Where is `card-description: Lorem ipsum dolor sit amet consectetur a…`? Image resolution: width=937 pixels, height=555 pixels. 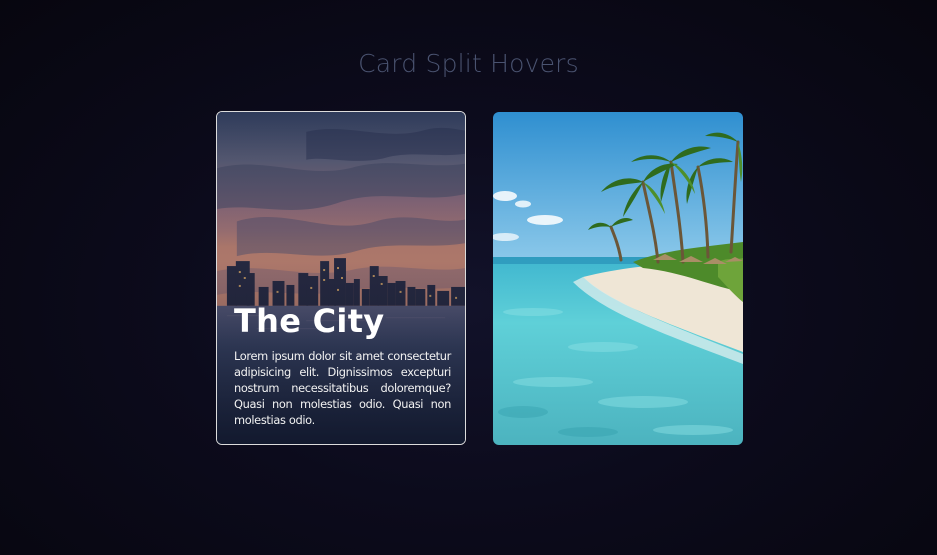 card-description: Lorem ipsum dolor sit amet consectetur a… is located at coordinates (342, 388).